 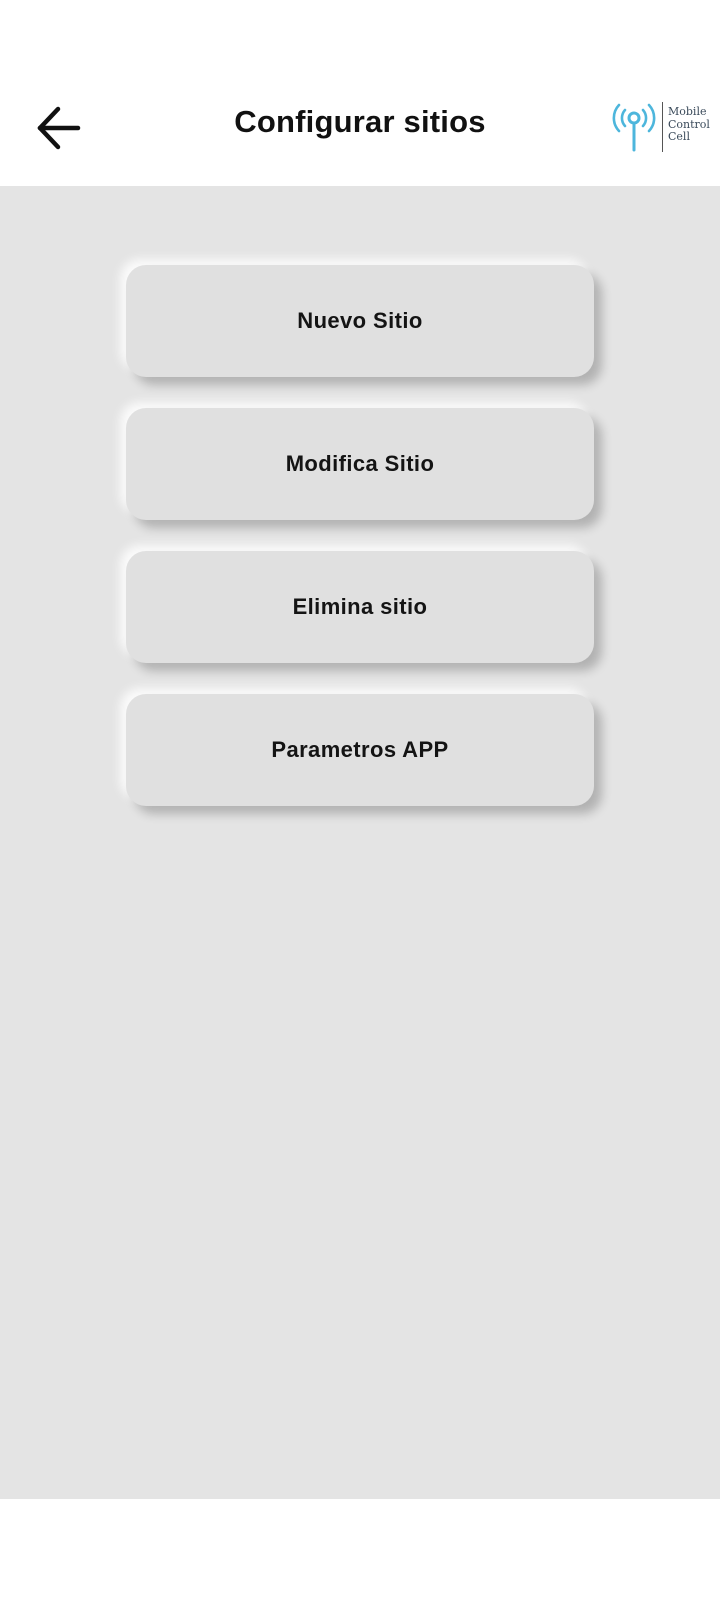 I want to click on app-logo: Mobile Control Cell, so click(x=665, y=127).